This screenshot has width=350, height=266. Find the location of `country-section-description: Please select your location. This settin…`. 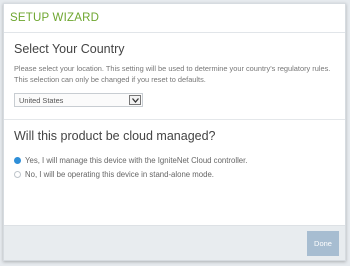

country-section-description: Please select your location. This settin… is located at coordinates (172, 74).